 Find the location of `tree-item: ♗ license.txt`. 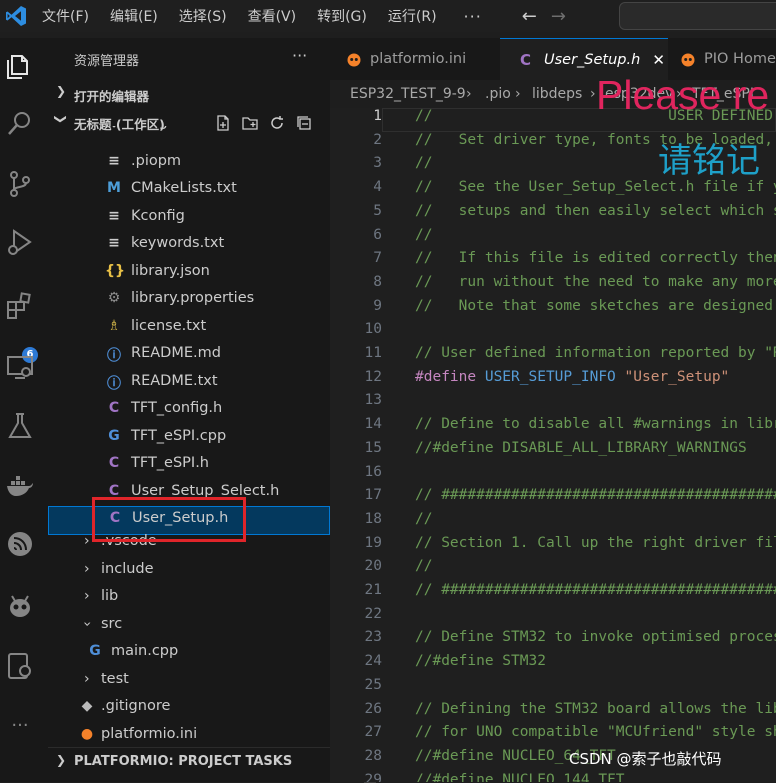

tree-item: ♗ license.txt is located at coordinates (183, 328).